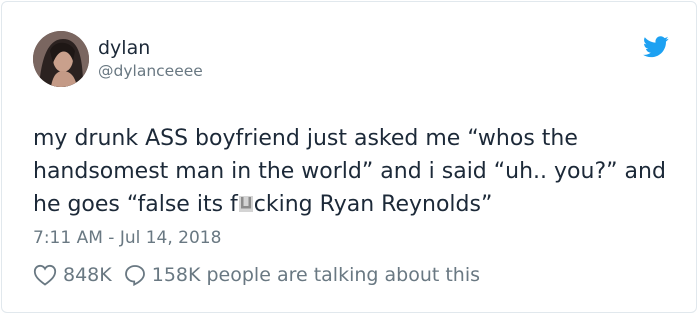 Image resolution: width=700 pixels, height=316 pixels. What do you see at coordinates (87, 275) in the screenshot?
I see `likes-count: 848K` at bounding box center [87, 275].